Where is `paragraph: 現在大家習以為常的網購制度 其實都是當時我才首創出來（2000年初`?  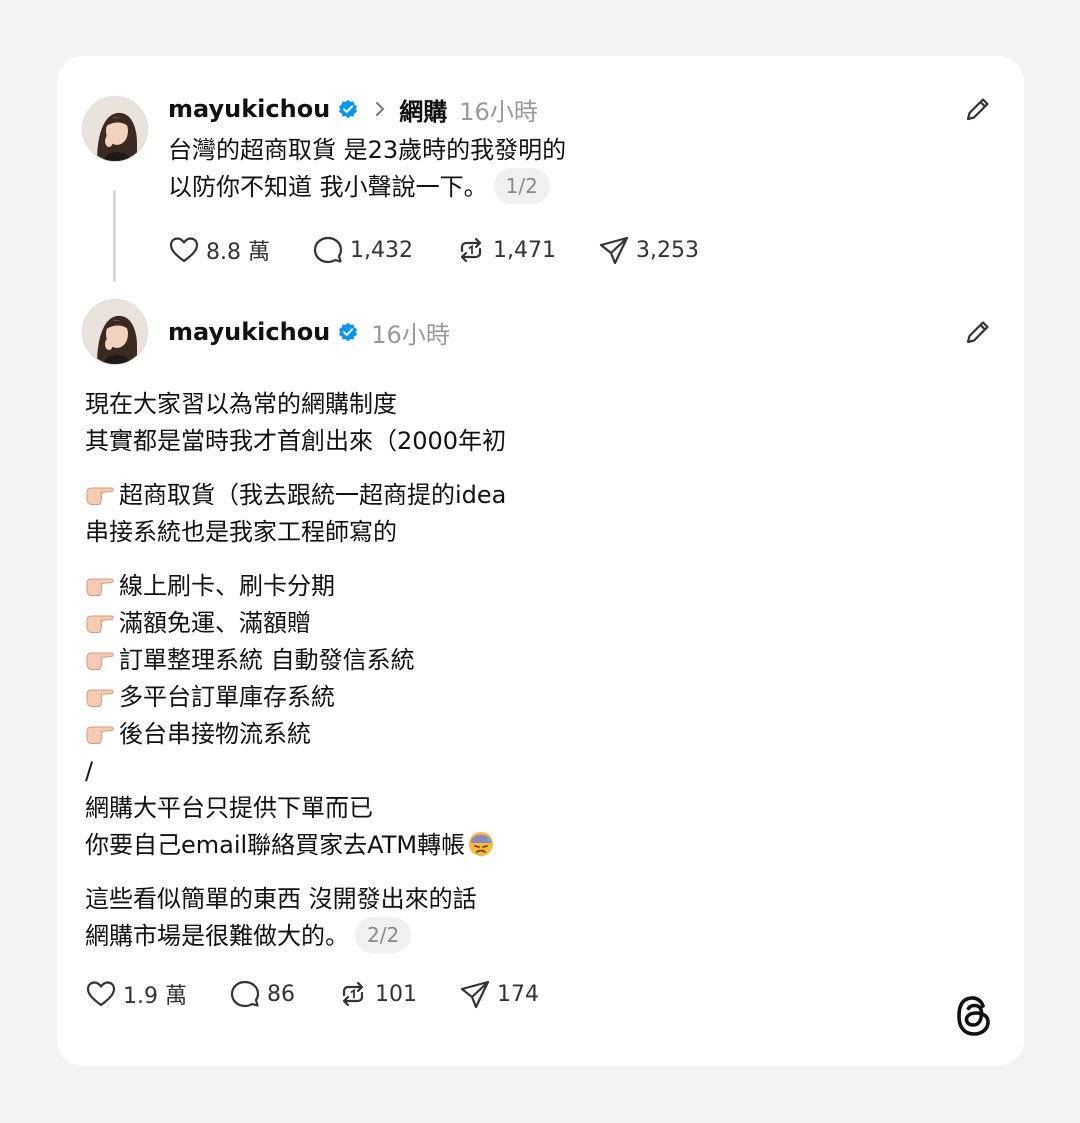
paragraph: 現在大家習以為常的網購制度 其實都是當時我才首創出來（2000年初 is located at coordinates (295, 423).